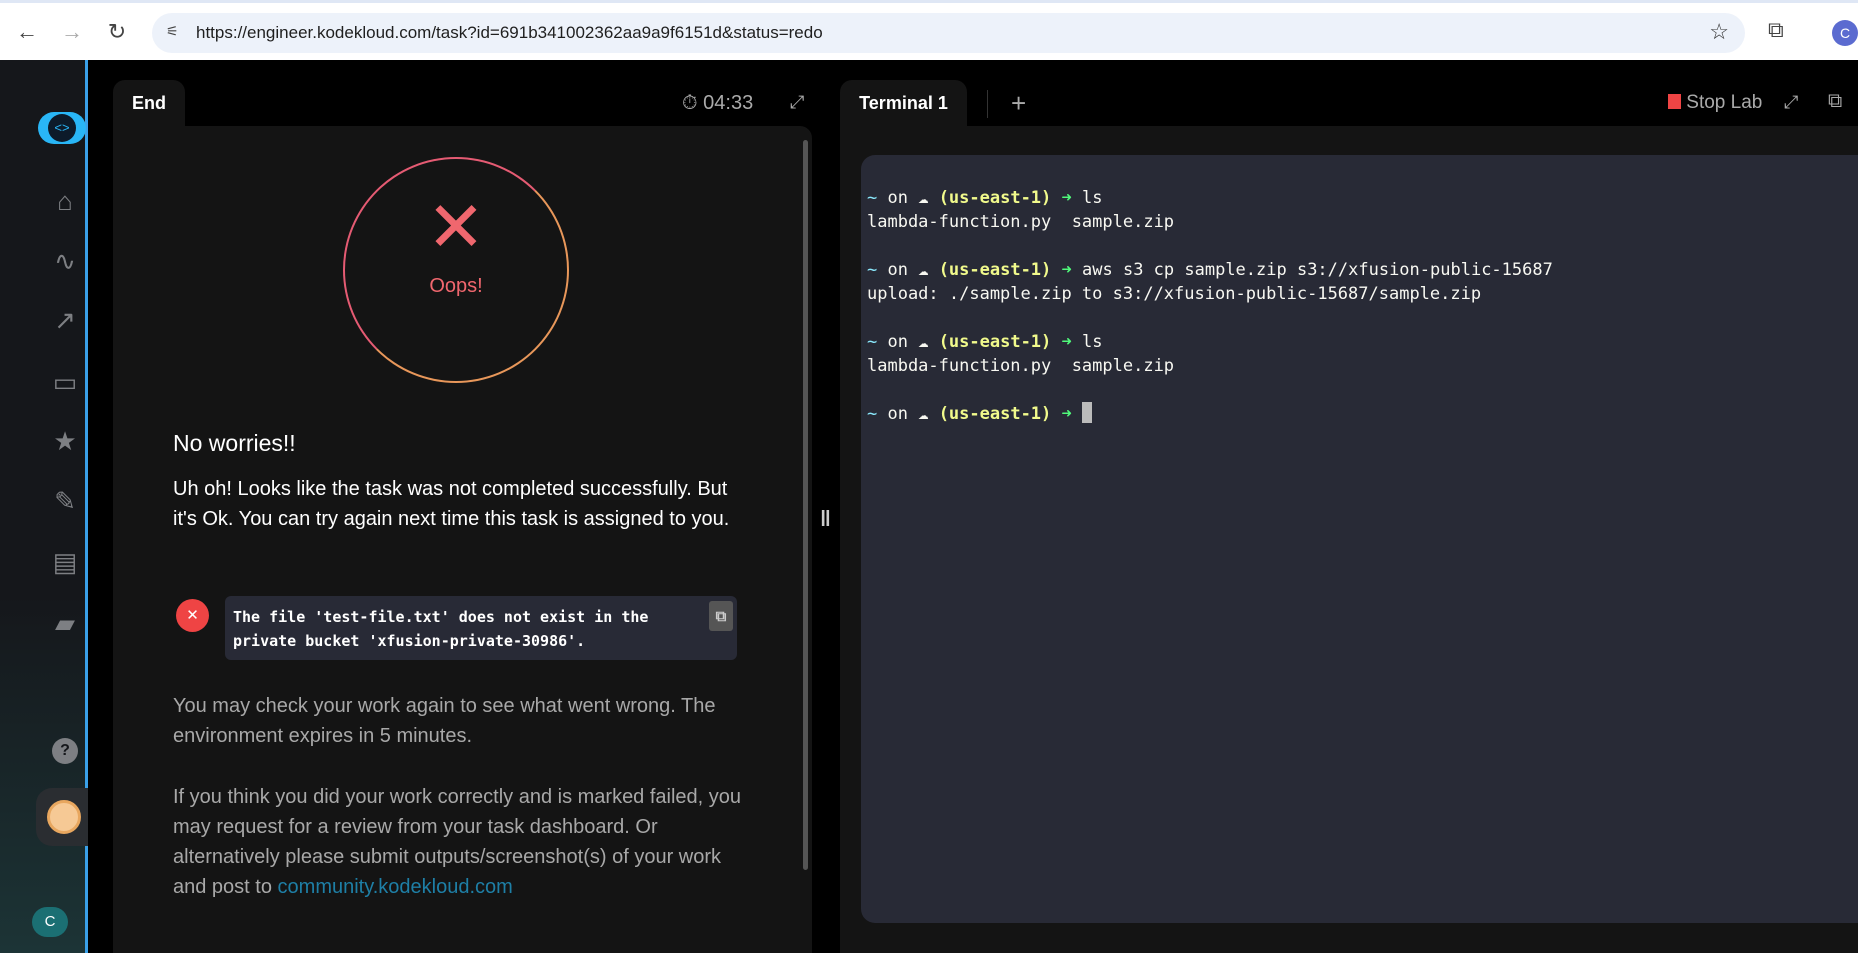 The image size is (1858, 953). I want to click on timer-value: 04:33, so click(728, 103).